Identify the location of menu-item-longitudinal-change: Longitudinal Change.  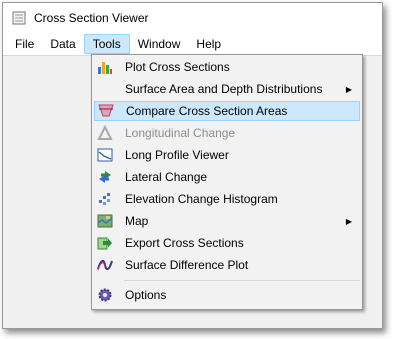
(227, 133).